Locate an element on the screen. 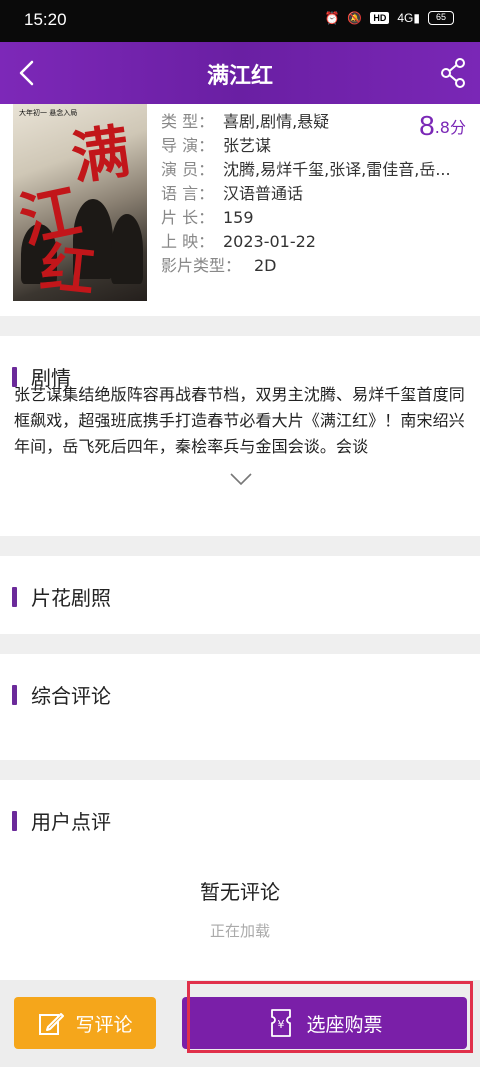 This screenshot has width=480, height=1067. score-decimal: .8分 is located at coordinates (450, 127).